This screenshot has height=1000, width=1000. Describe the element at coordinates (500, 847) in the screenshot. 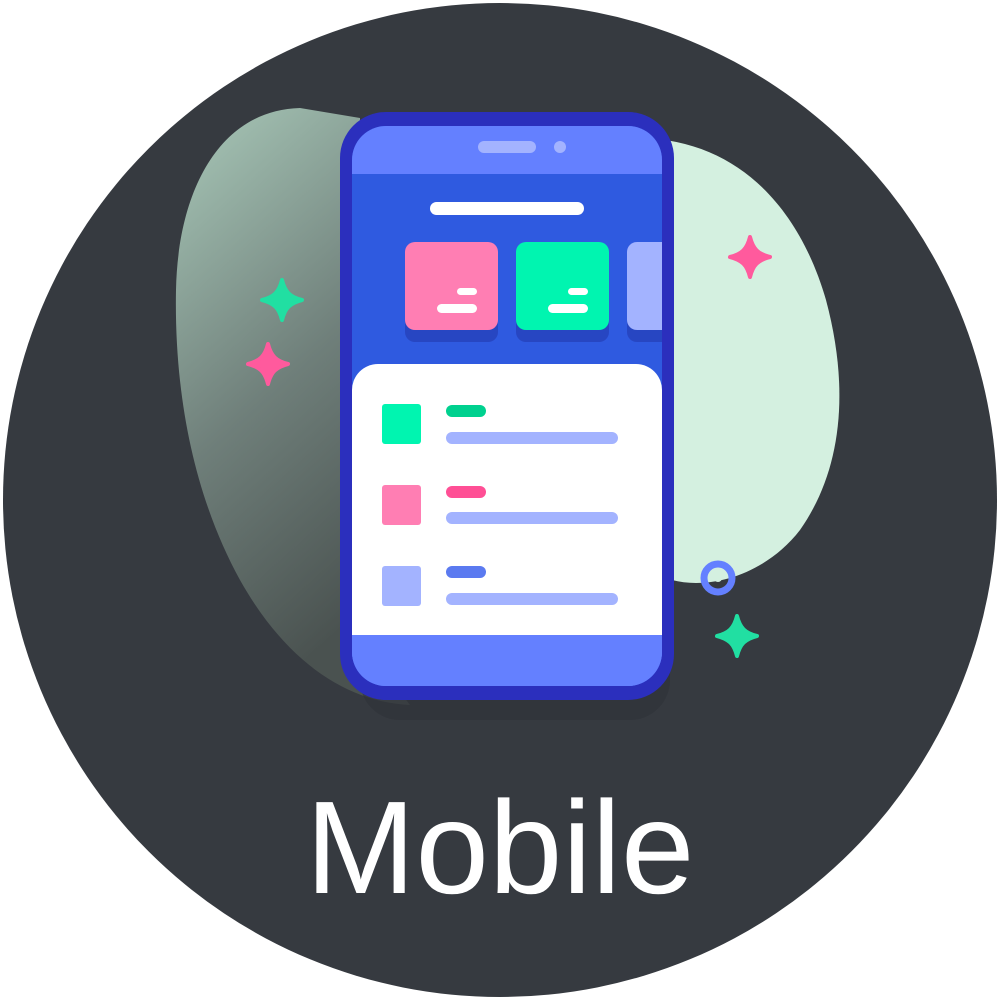

I see `badge-label: Mobile` at that location.